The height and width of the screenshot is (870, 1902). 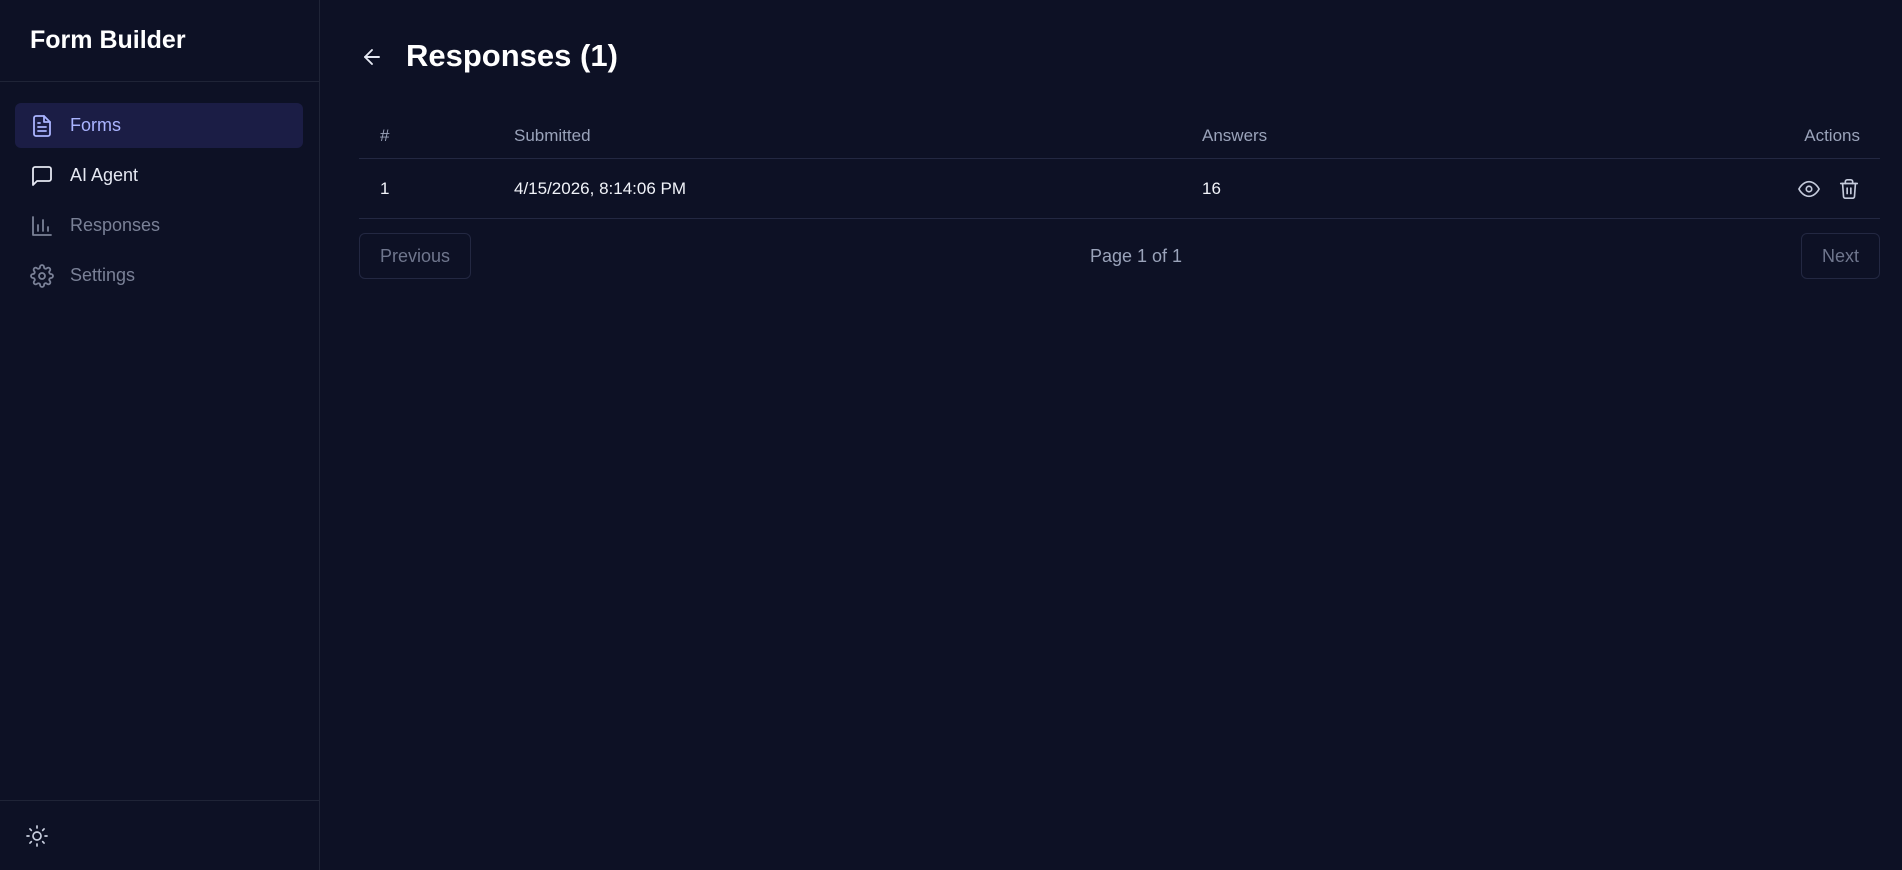 I want to click on sidebar-item-forms: Forms, so click(x=159, y=125).